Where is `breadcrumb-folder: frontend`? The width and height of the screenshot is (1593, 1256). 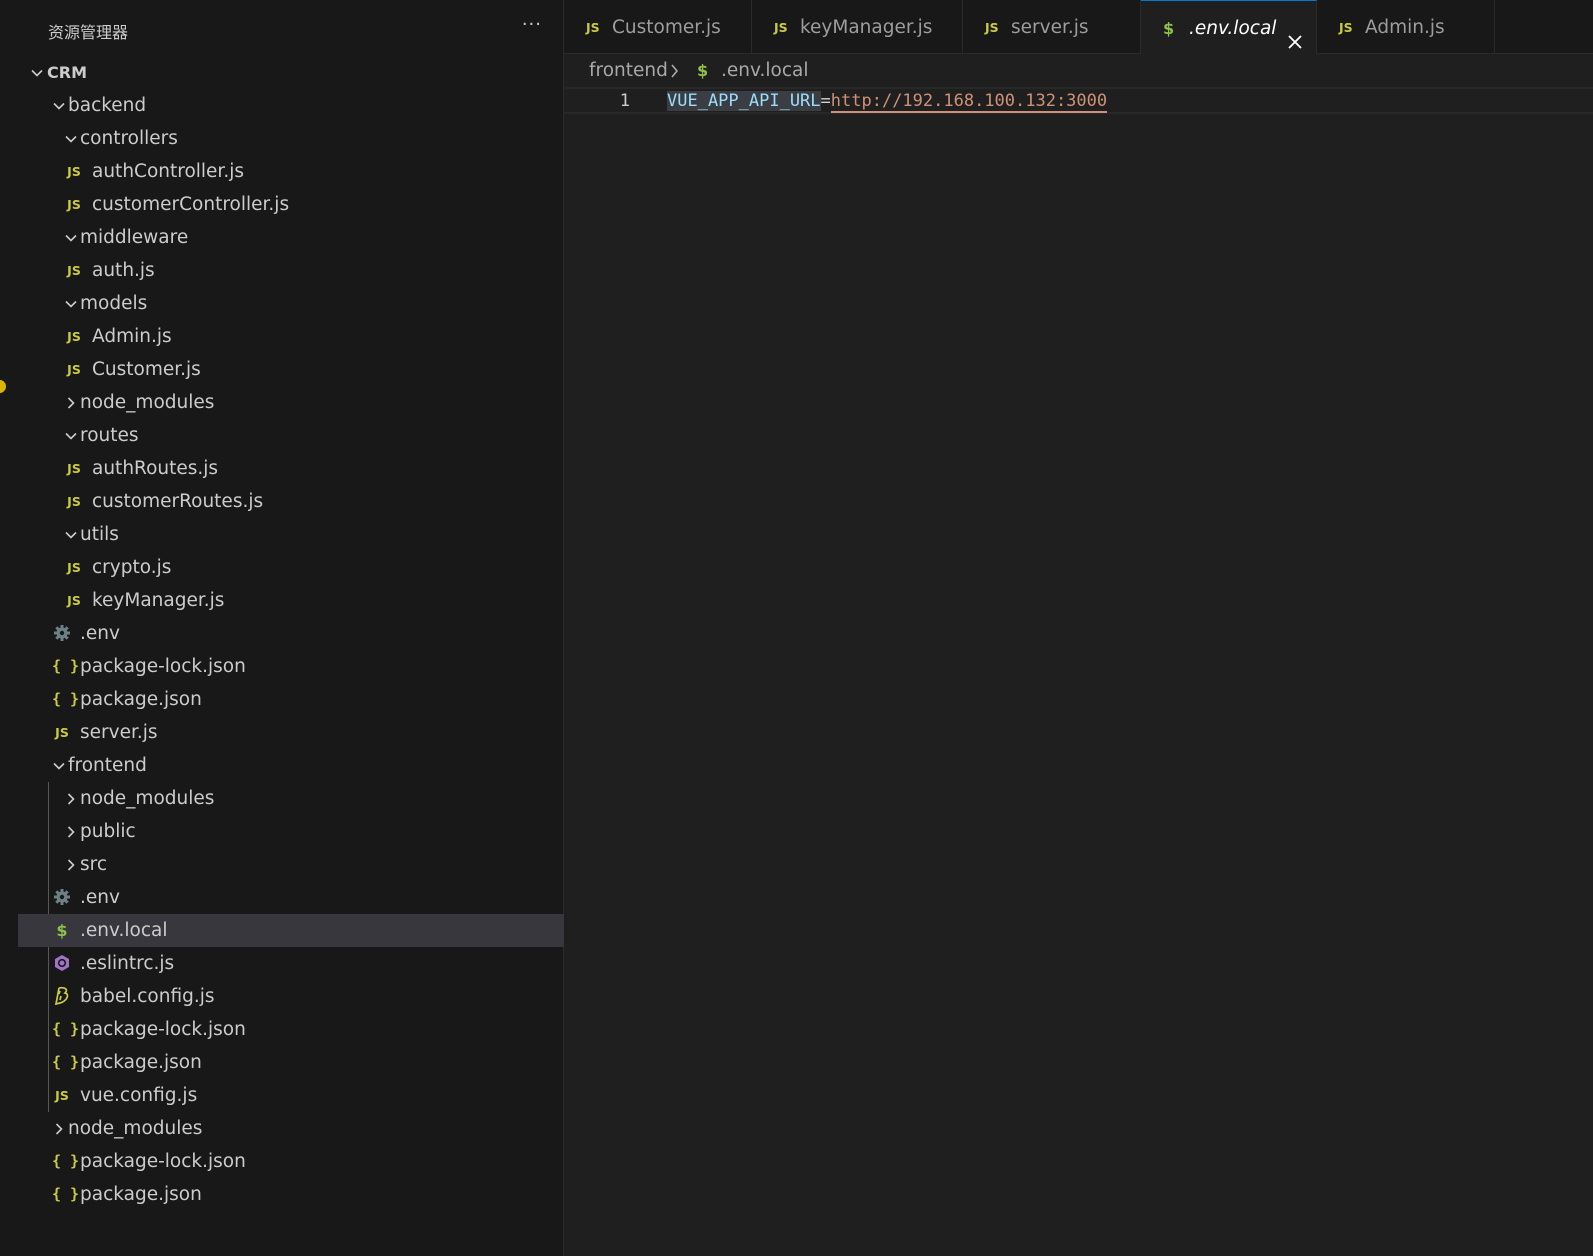 breadcrumb-folder: frontend is located at coordinates (628, 71).